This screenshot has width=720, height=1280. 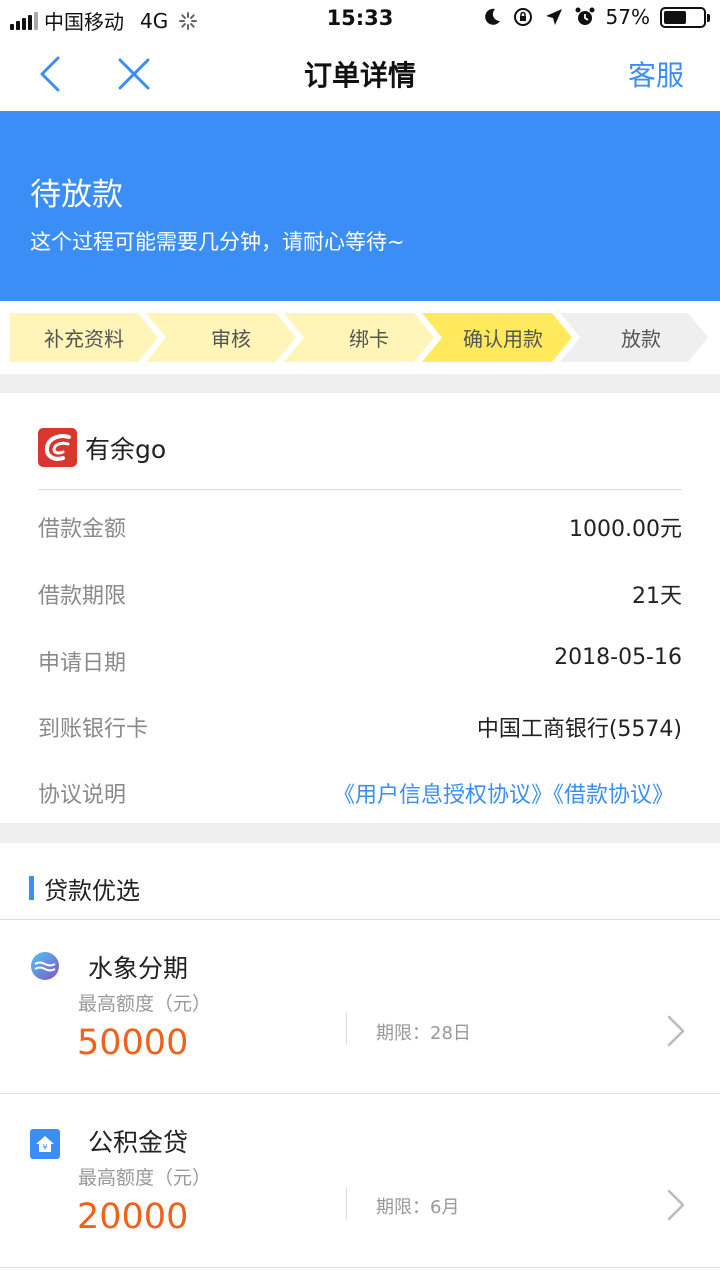 I want to click on loan-name: 水象分期, so click(x=138, y=968).